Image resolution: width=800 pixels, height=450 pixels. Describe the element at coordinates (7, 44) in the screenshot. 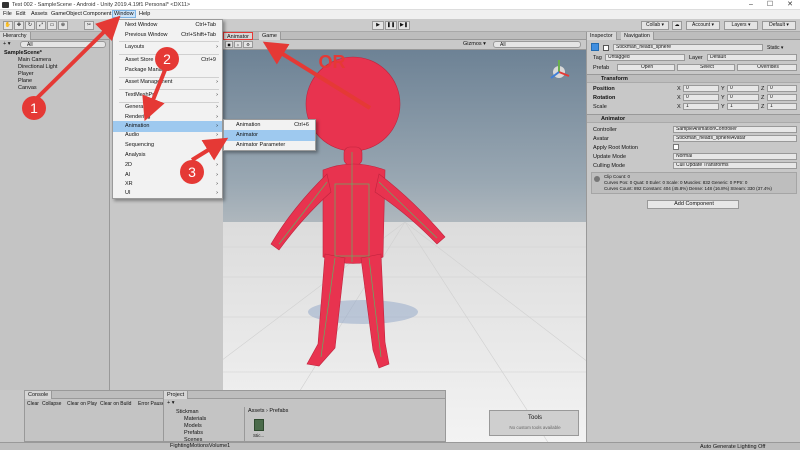

I see `hierarchy-add-button: + ▾` at that location.